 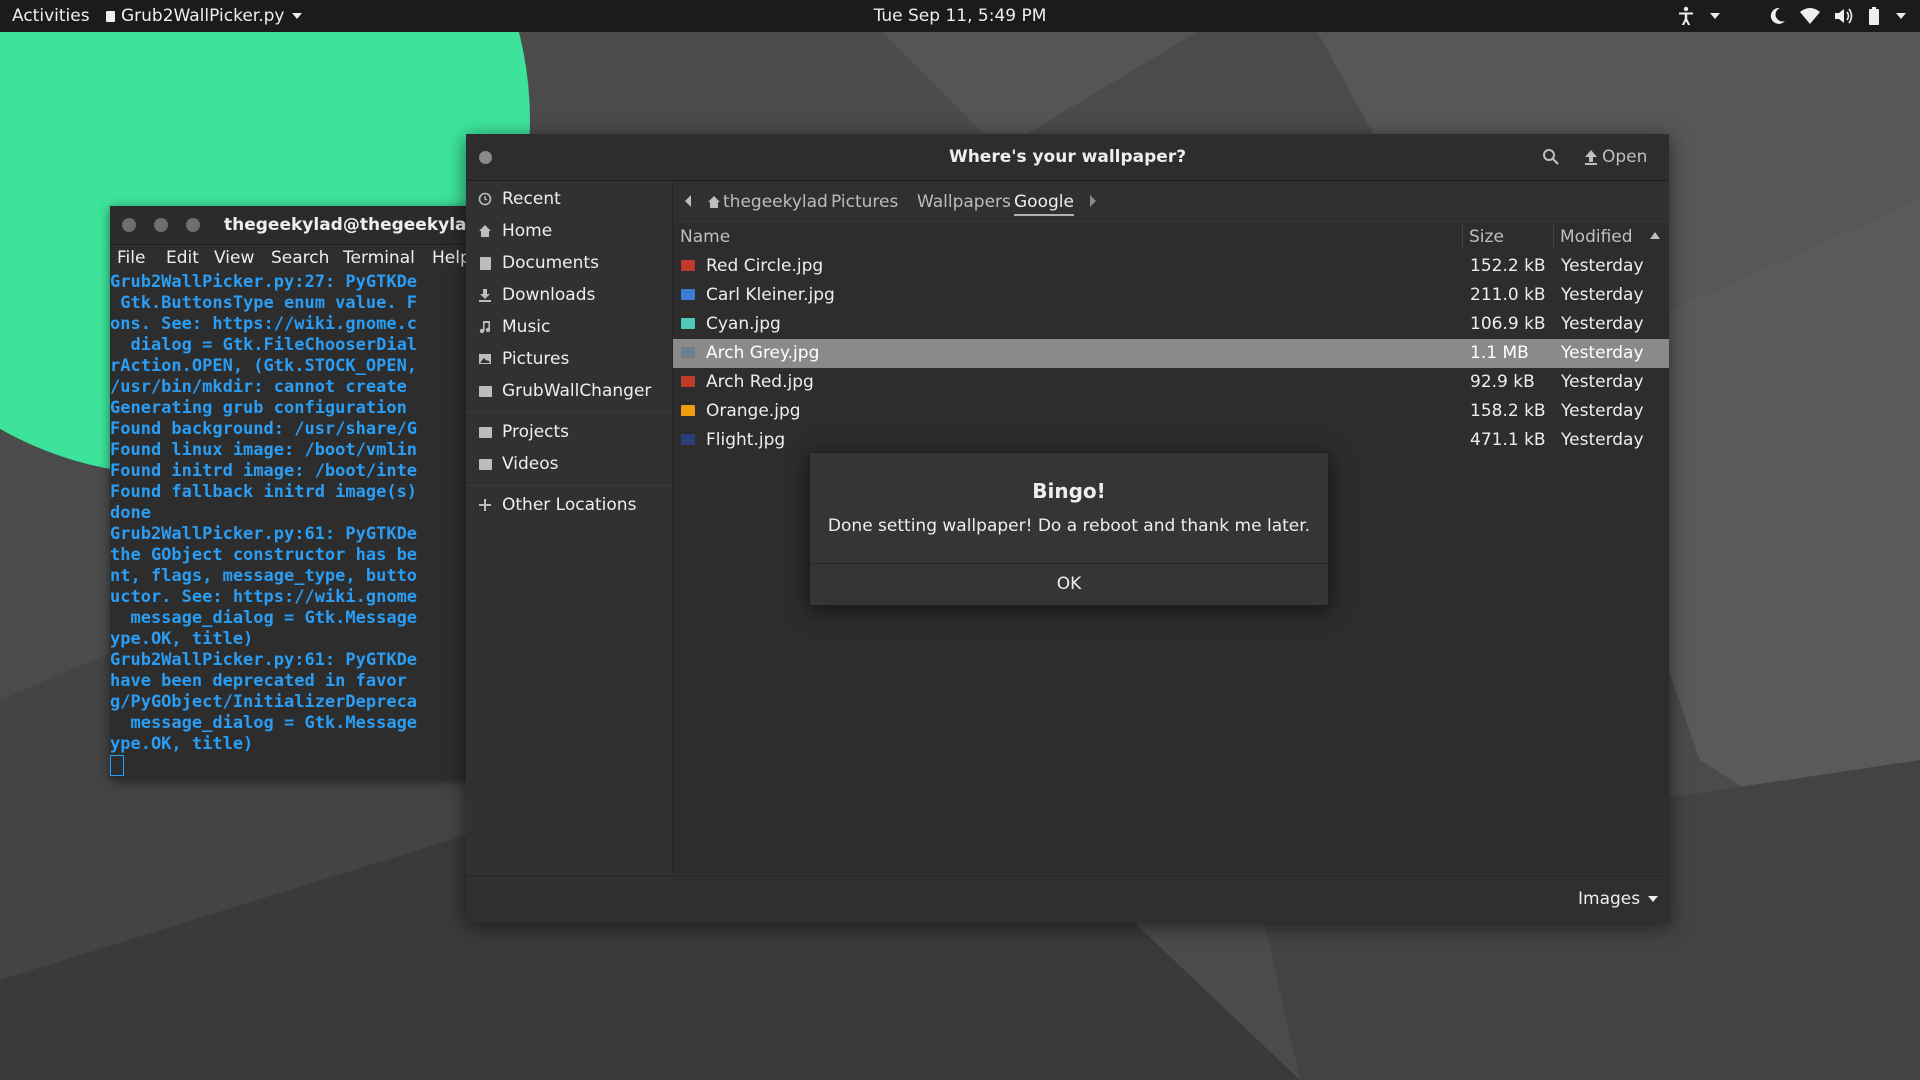 What do you see at coordinates (485, 199) in the screenshot?
I see `clock-icon` at bounding box center [485, 199].